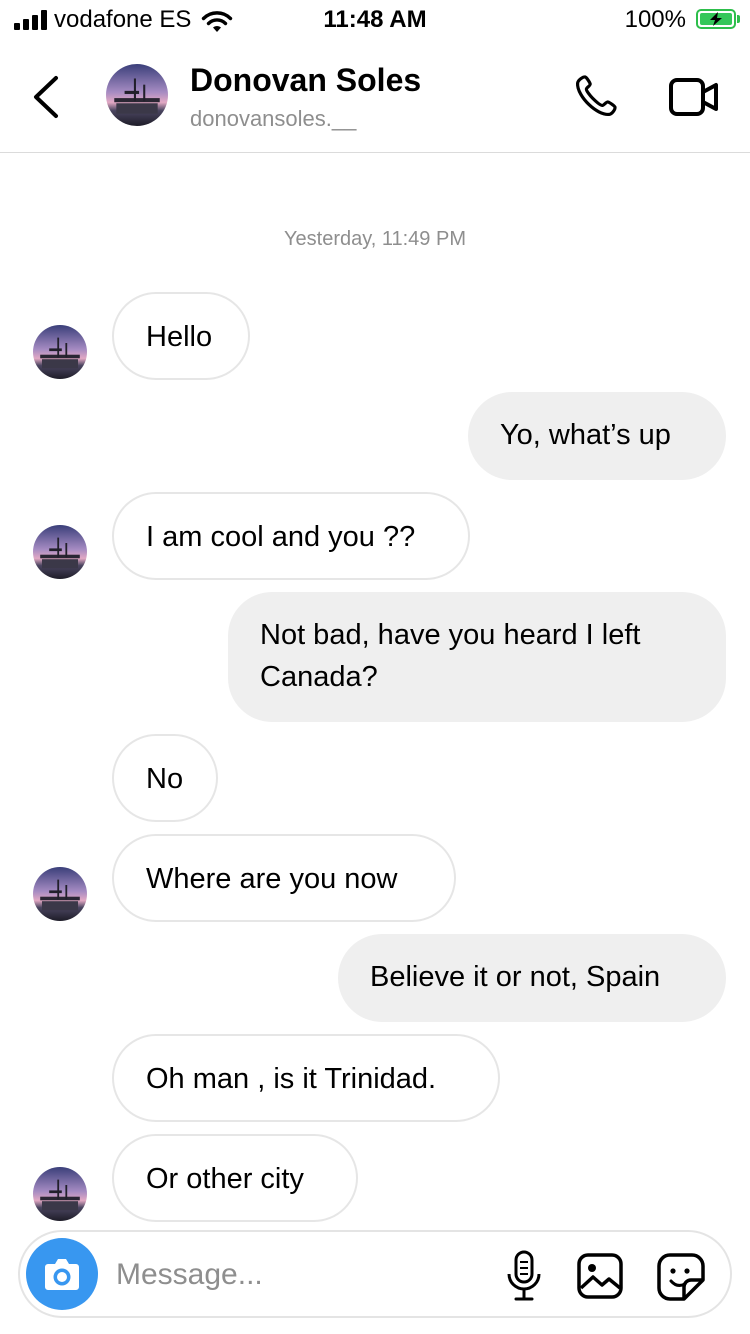 This screenshot has height=1334, width=750. What do you see at coordinates (284, 878) in the screenshot?
I see `incoming-message: Where are you now` at bounding box center [284, 878].